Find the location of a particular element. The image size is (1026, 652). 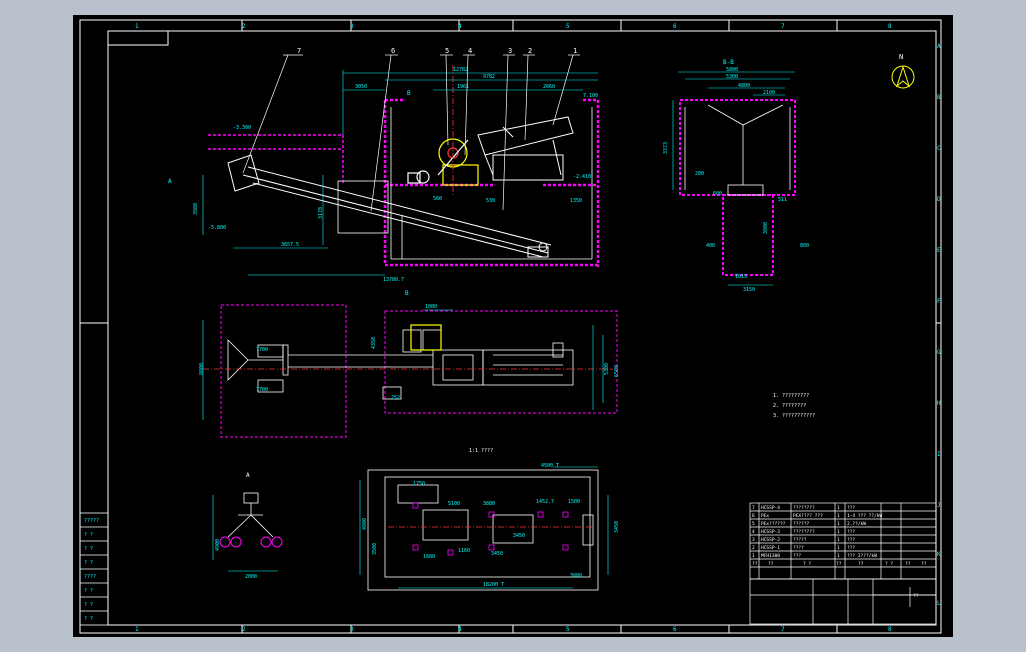

detail-a: A 4900 2000 is located at coordinates (247, 526).